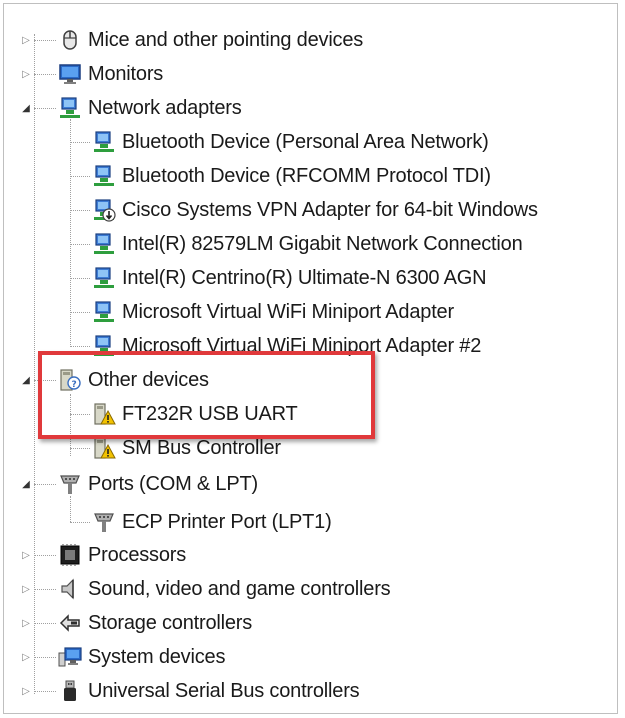  I want to click on device-label: Bluetooth Device (RFCOMM Protocol TDI), so click(306, 175).